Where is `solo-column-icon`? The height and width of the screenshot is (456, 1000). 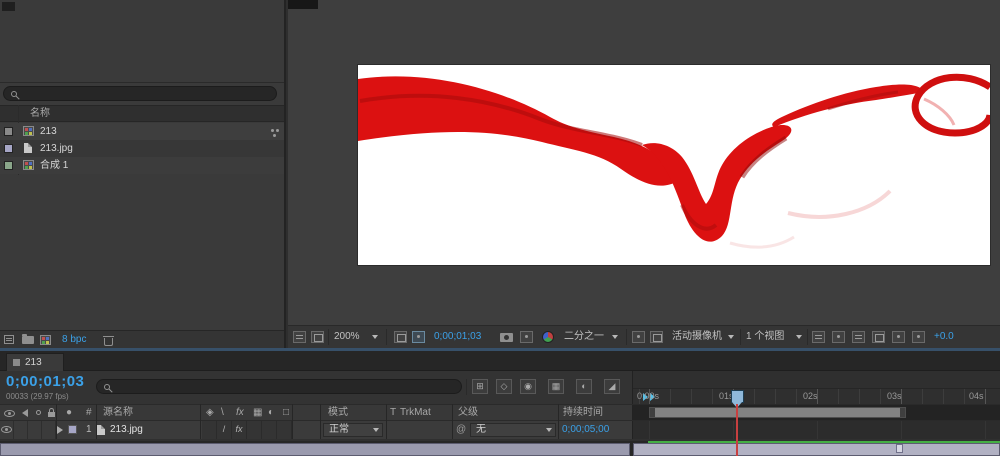 solo-column-icon is located at coordinates (38, 412).